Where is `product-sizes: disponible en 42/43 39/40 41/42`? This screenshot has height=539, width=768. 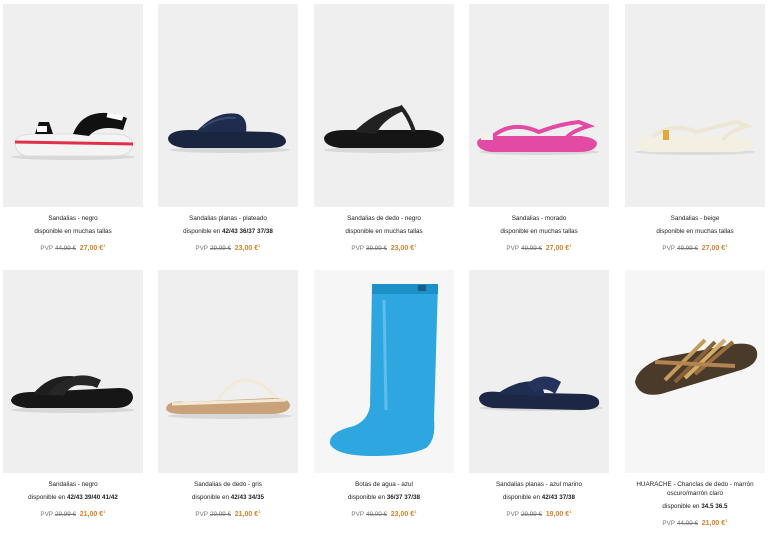 product-sizes: disponible en 42/43 39/40 41/42 is located at coordinates (73, 497).